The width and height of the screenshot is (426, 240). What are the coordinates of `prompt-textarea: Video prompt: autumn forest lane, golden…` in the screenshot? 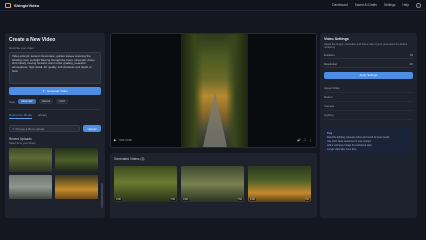 It's located at (55, 68).